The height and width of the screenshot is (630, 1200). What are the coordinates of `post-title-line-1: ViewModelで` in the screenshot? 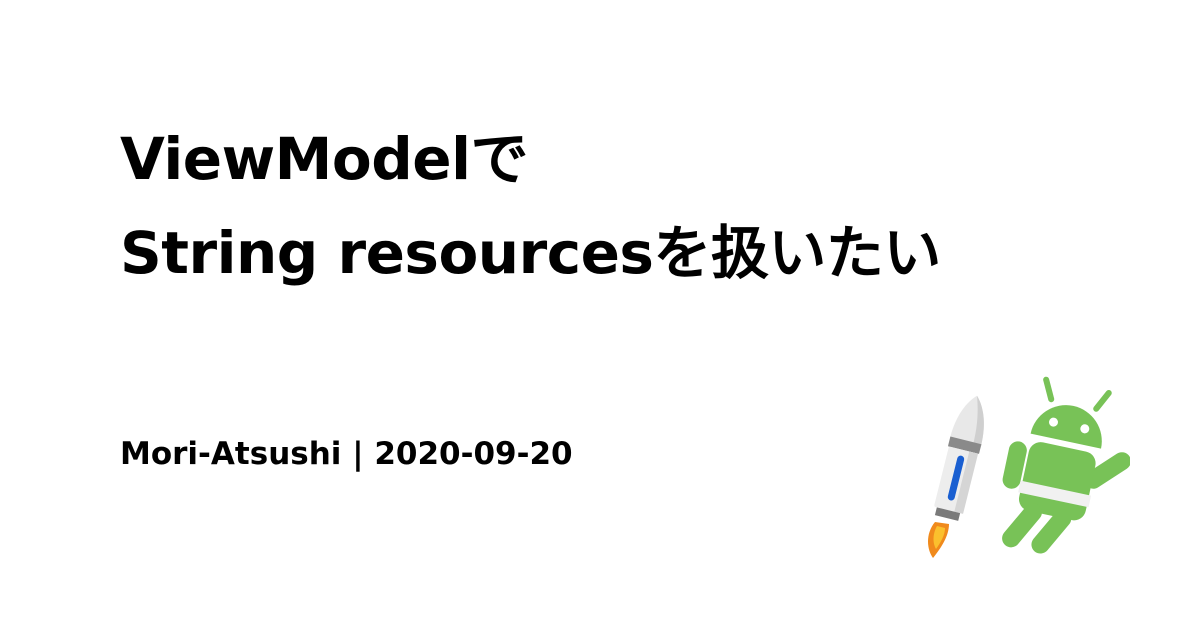 It's located at (324, 159).